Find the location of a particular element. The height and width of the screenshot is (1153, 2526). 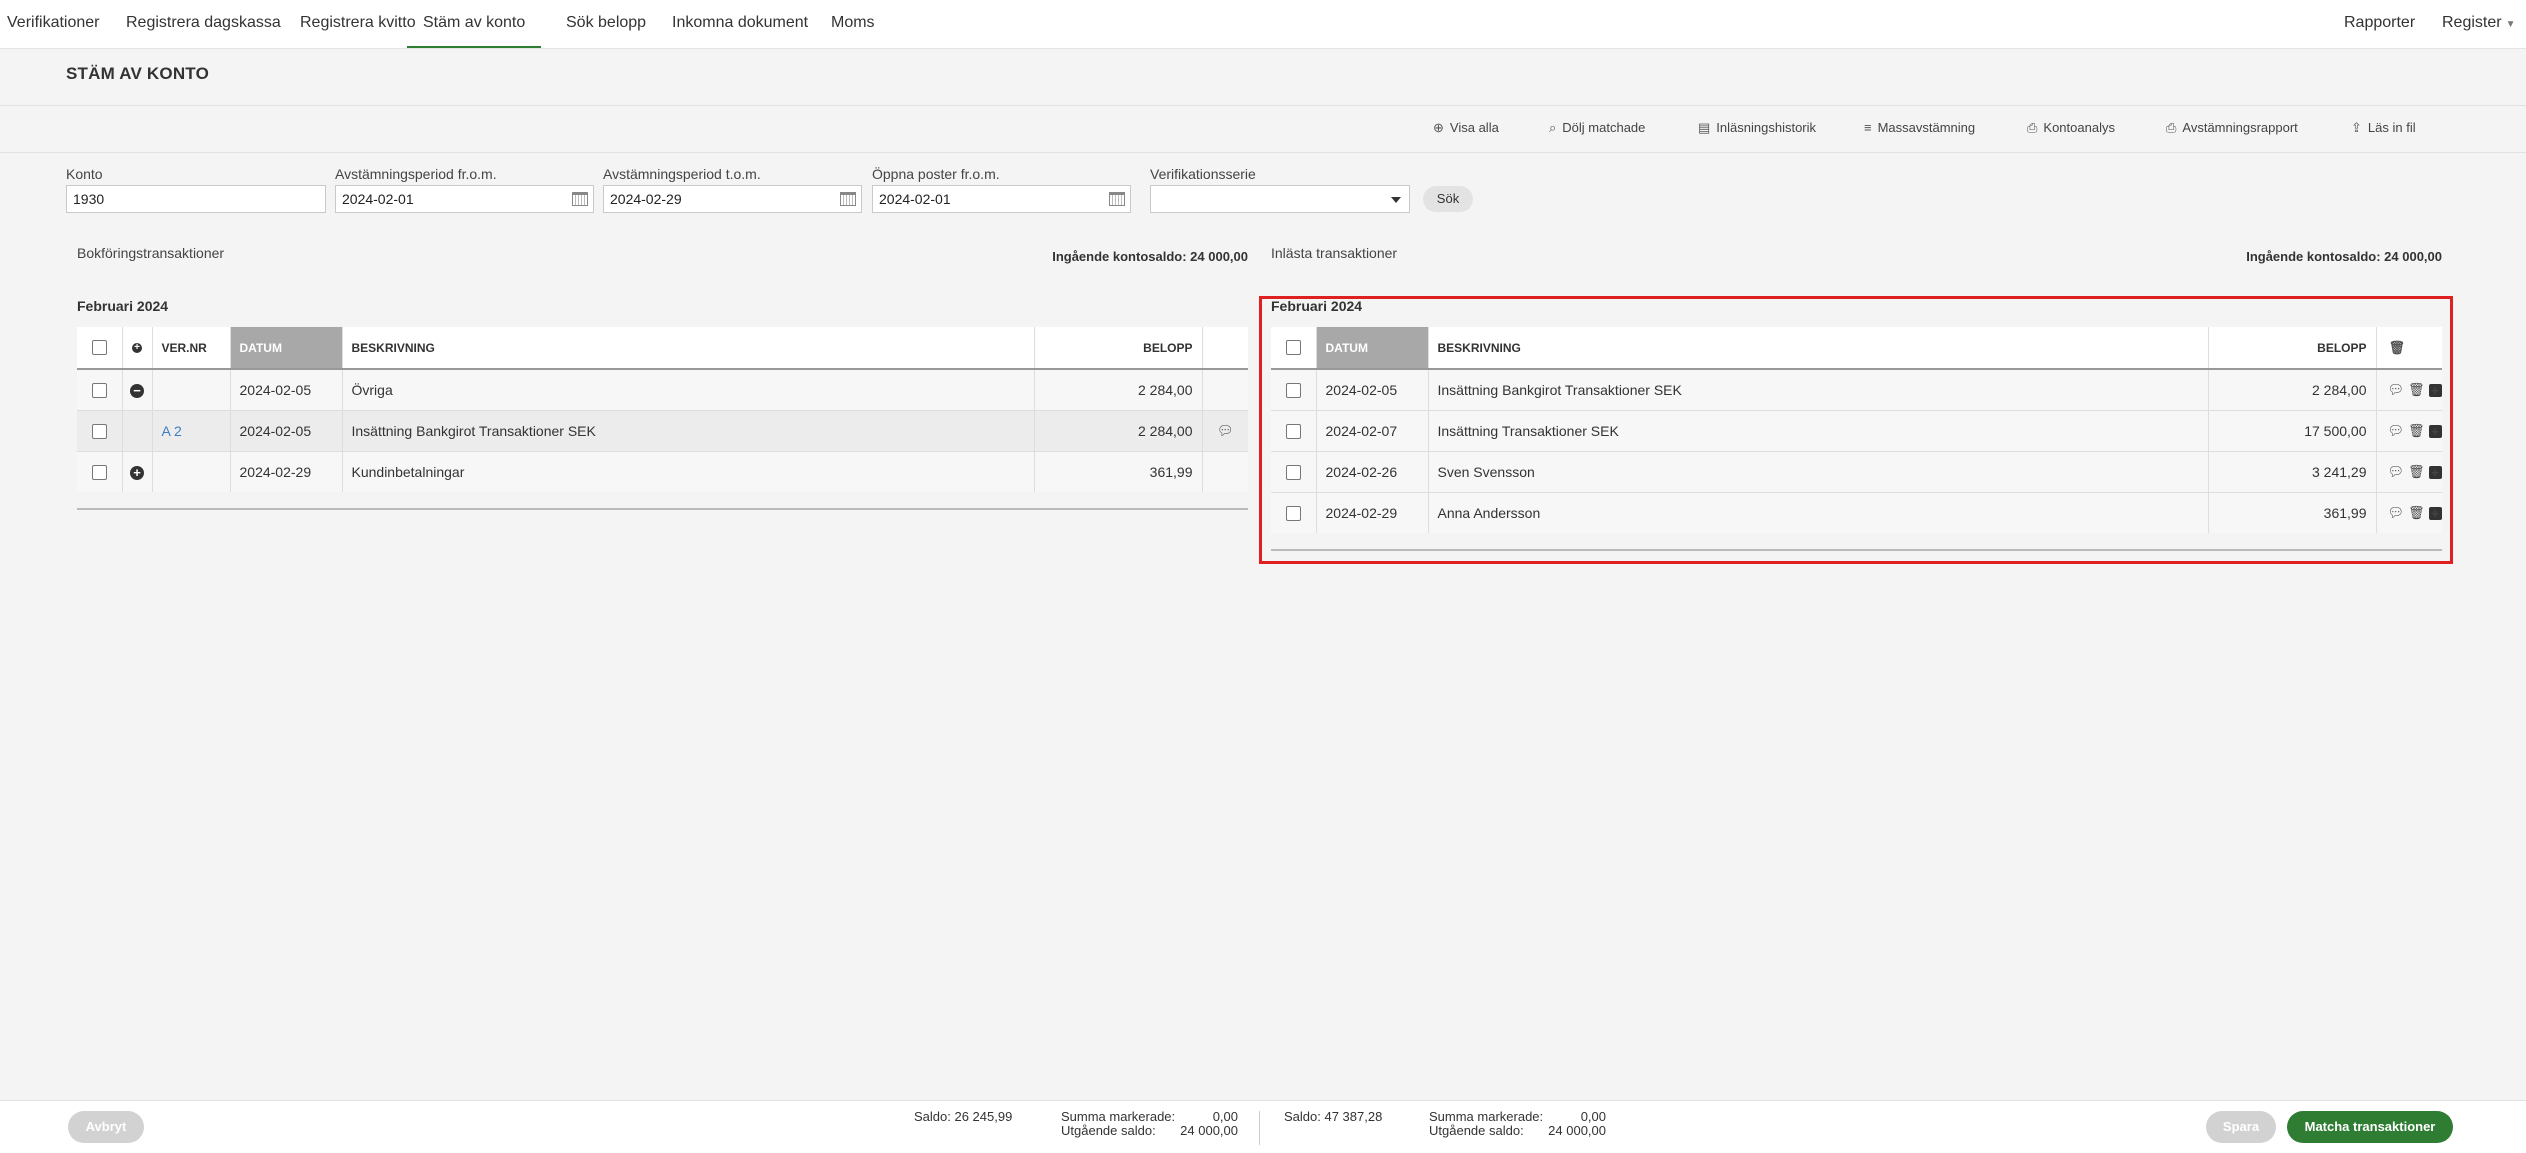

actions-header is located at coordinates (1224, 348).